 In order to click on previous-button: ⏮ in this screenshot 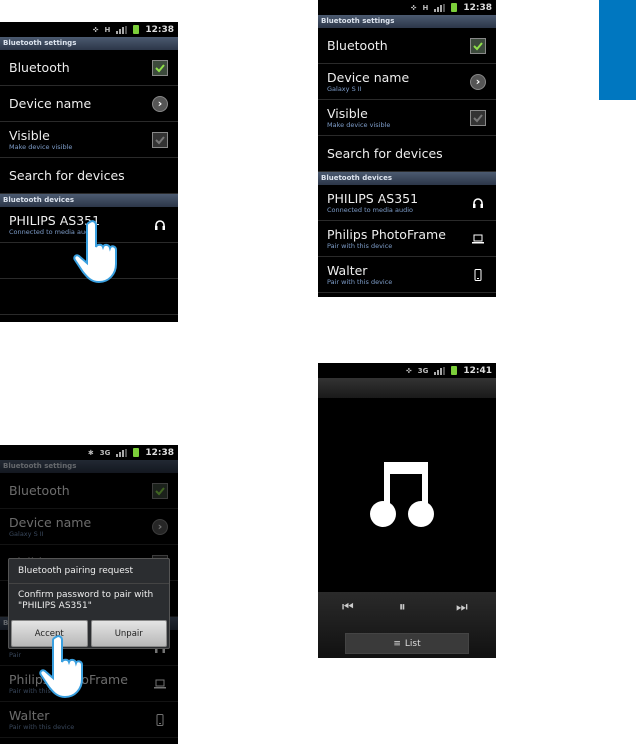, I will do `click(348, 607)`.